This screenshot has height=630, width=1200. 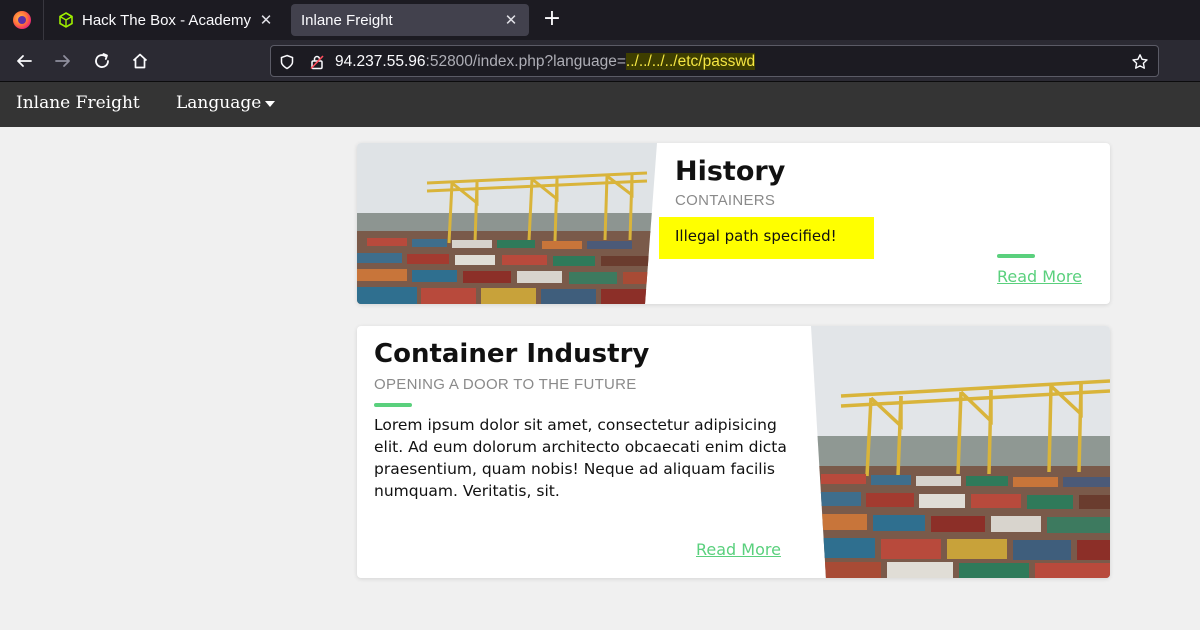 I want to click on url-highlighted-parameter: ../../../../etc/passwd, so click(x=690, y=61).